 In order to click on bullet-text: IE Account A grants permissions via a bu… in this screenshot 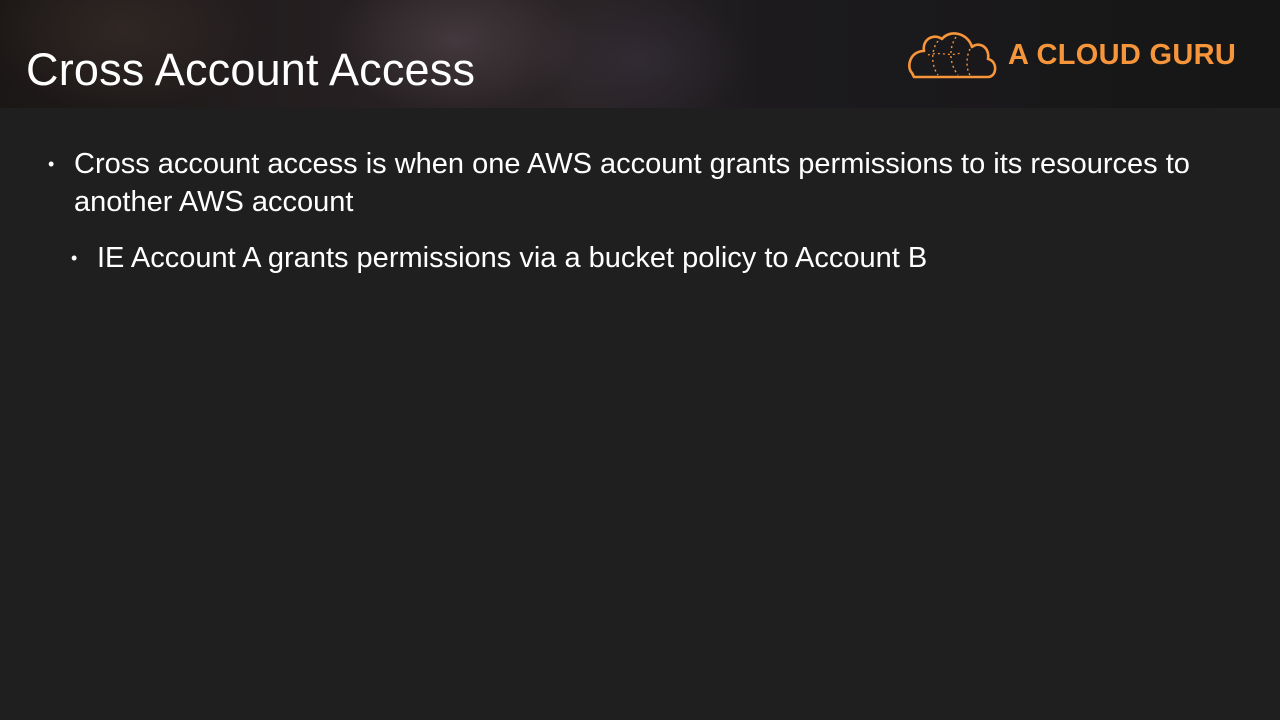, I will do `click(512, 258)`.